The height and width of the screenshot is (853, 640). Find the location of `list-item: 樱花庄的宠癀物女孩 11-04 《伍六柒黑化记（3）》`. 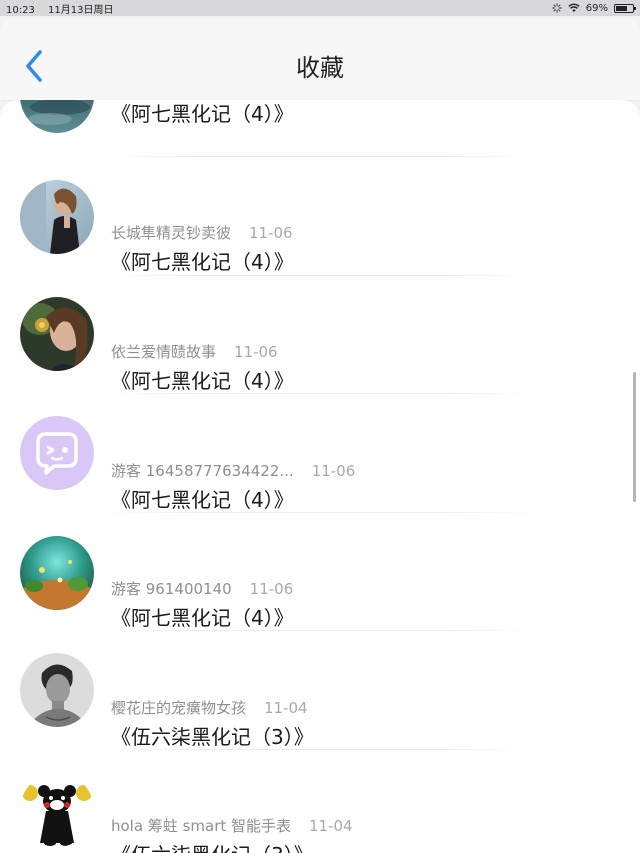

list-item: 樱花庄的宠癀物女孩 11-04 《伍六柒黑化记（3）》 is located at coordinates (320, 704).